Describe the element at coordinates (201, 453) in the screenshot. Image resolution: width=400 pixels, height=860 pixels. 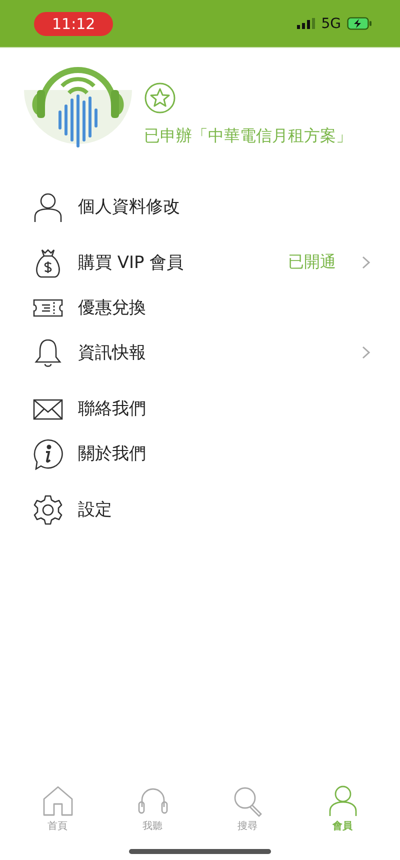
I see `menu-item: 關於我們` at that location.